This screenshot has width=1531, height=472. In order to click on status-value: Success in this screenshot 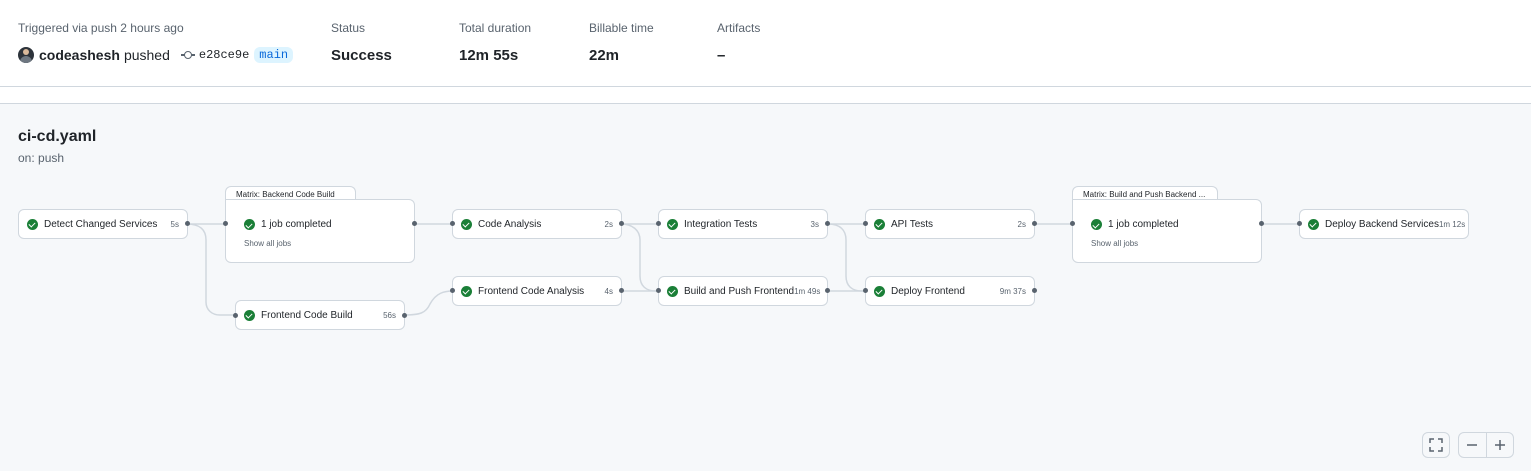, I will do `click(361, 55)`.